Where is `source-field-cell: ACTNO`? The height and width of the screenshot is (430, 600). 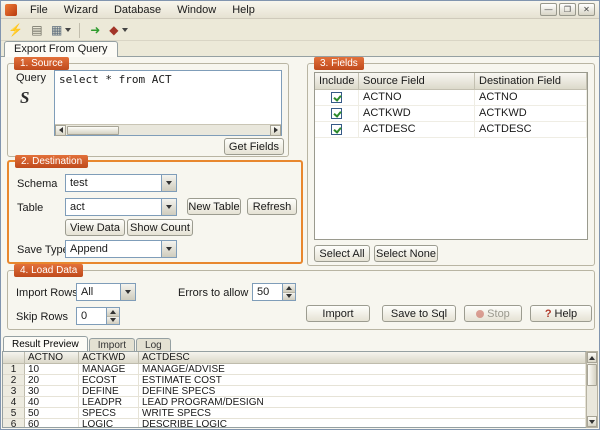 source-field-cell: ACTNO is located at coordinates (417, 97).